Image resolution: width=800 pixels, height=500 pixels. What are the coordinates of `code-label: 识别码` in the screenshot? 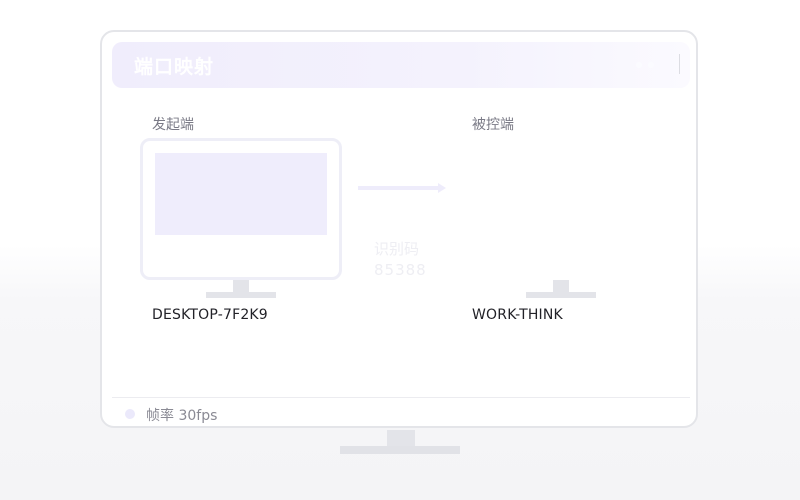 It's located at (397, 249).